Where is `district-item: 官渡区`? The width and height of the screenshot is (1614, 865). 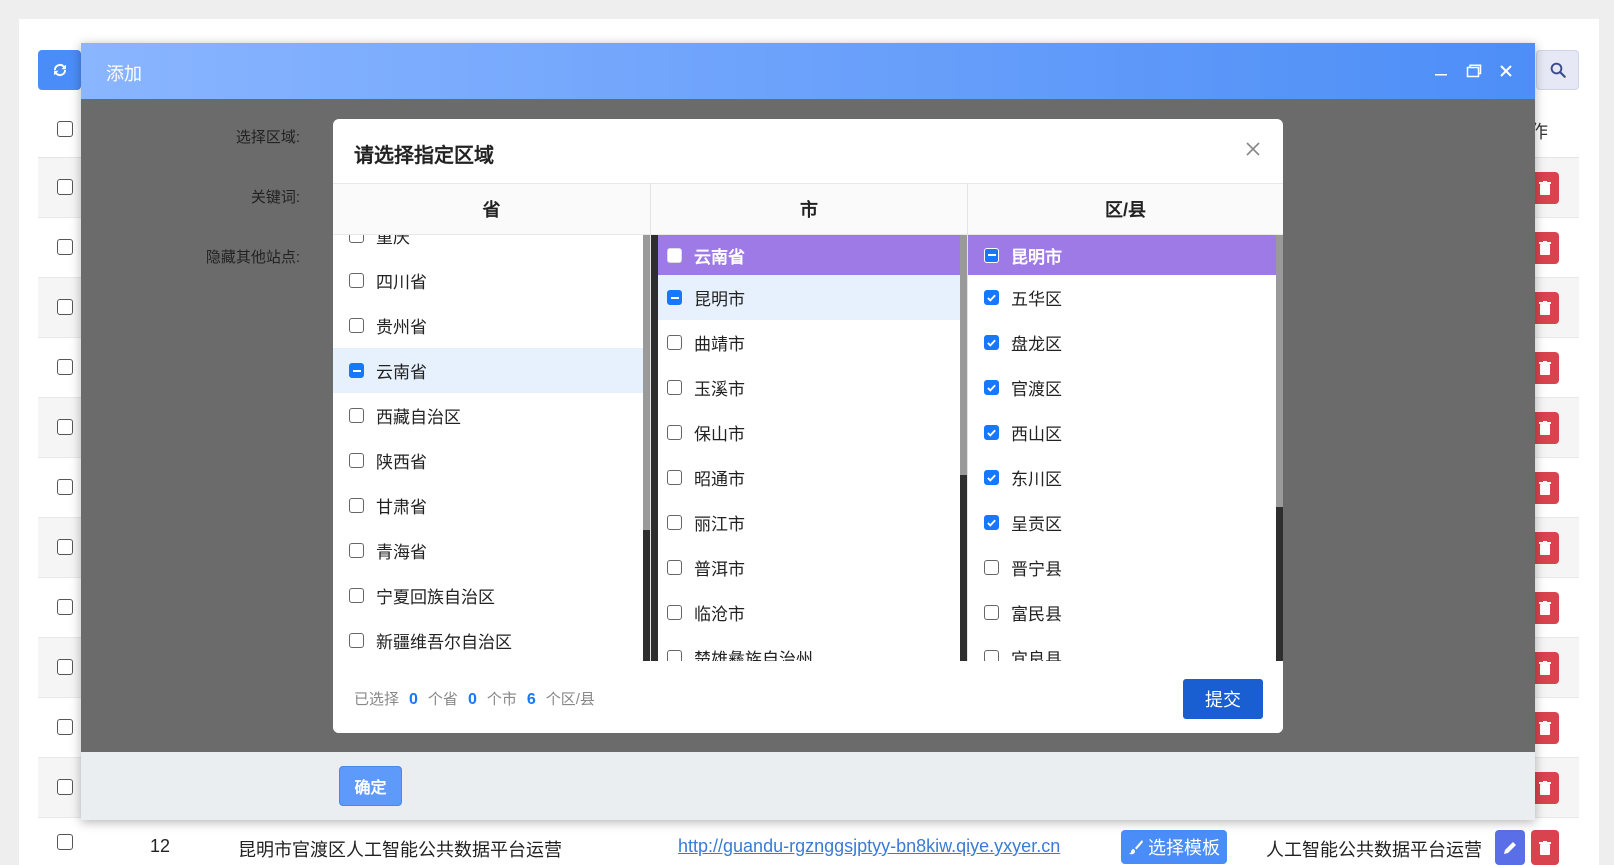 district-item: 官渡区 is located at coordinates (1122, 387).